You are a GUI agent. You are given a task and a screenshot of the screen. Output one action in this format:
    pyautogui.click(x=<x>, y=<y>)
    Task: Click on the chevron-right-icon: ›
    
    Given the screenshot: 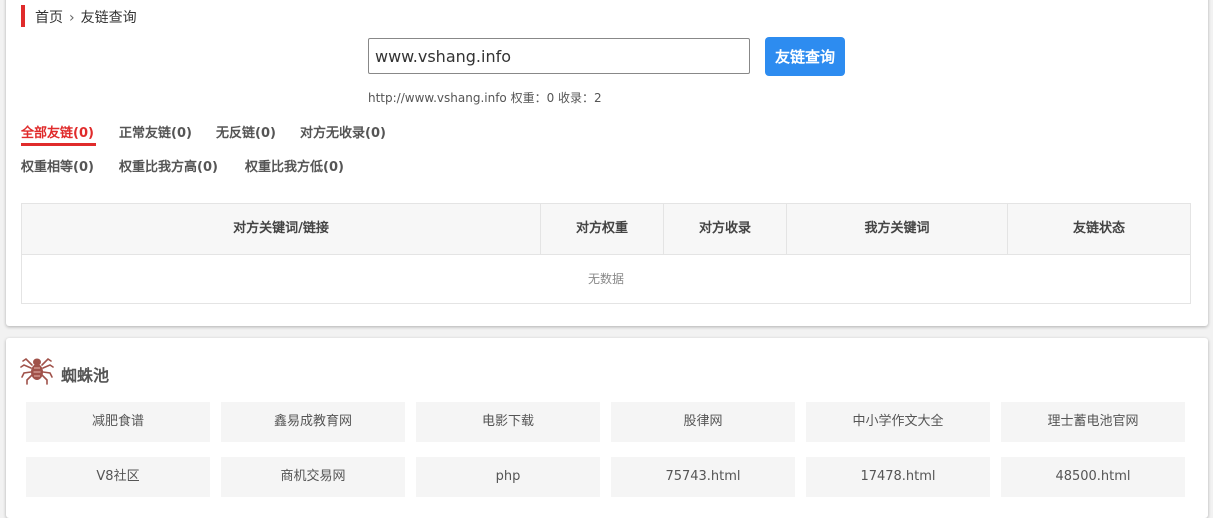 What is the action you would take?
    pyautogui.click(x=72, y=18)
    